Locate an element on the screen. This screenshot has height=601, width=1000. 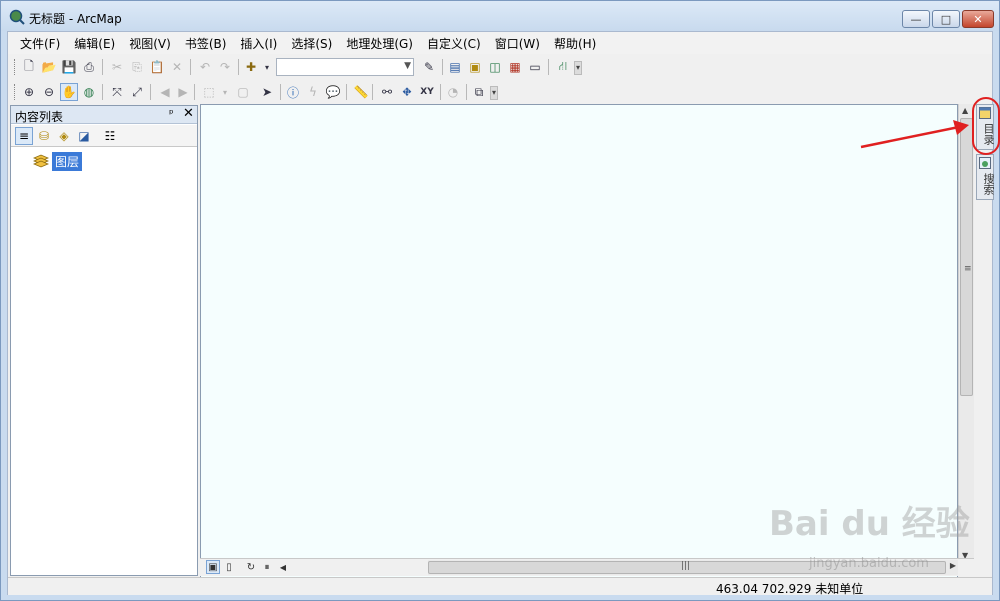
python-window-icon: ▭ is located at coordinates (535, 67).